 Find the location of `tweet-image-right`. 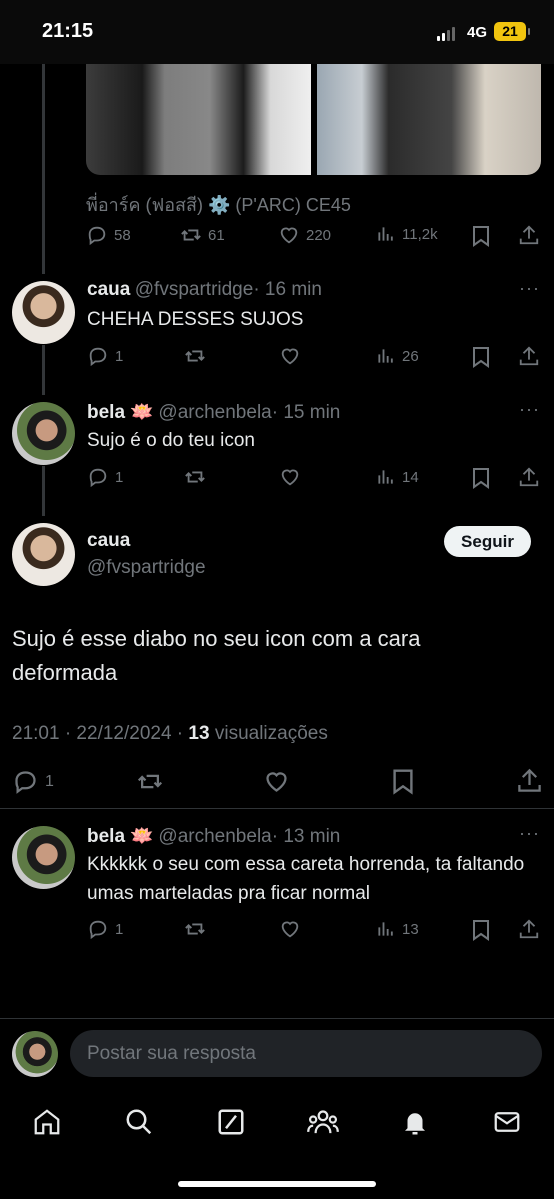

tweet-image-right is located at coordinates (429, 119).